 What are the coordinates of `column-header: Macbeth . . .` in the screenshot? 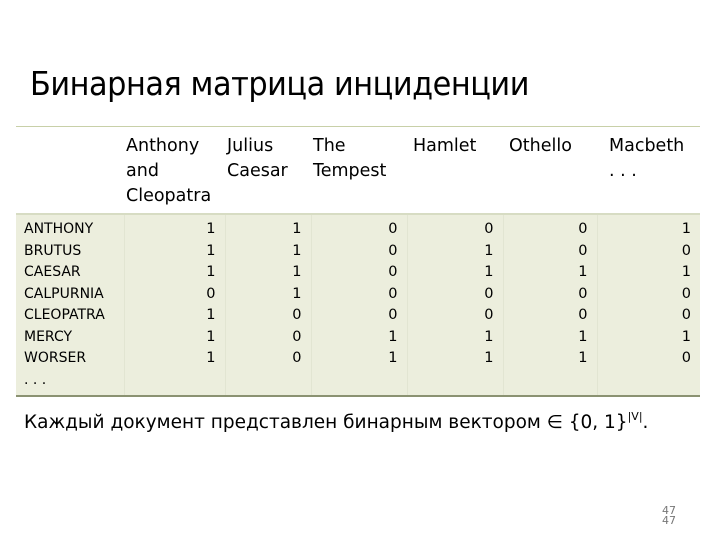 It's located at (648, 170).